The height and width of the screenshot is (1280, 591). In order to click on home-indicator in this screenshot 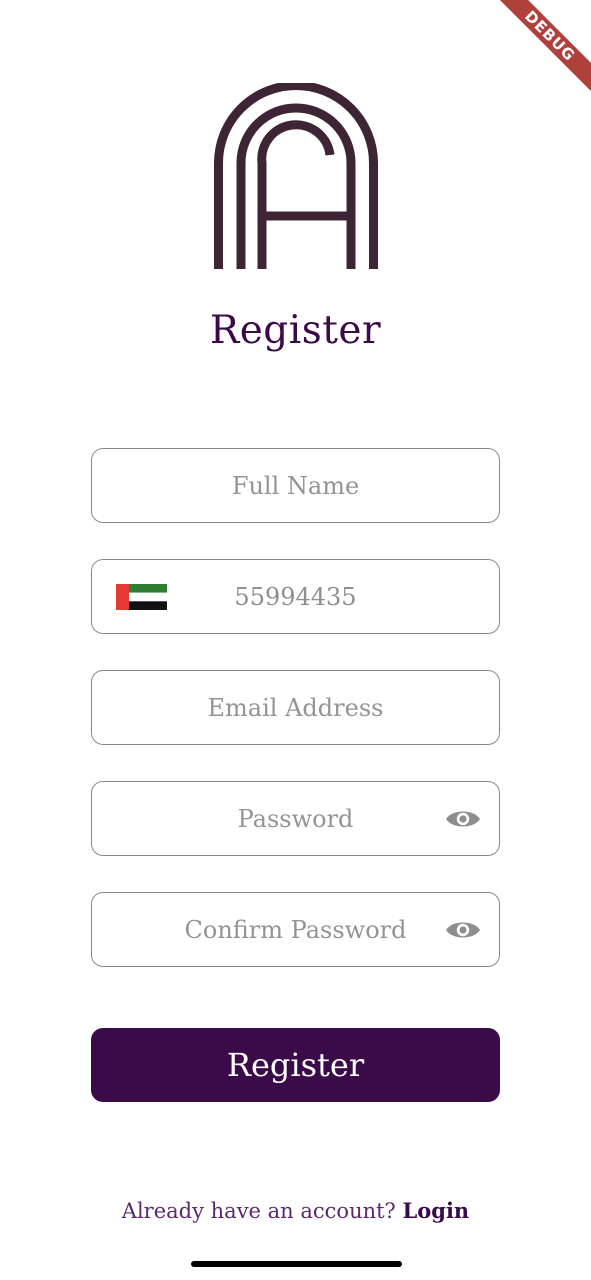, I will do `click(296, 1264)`.